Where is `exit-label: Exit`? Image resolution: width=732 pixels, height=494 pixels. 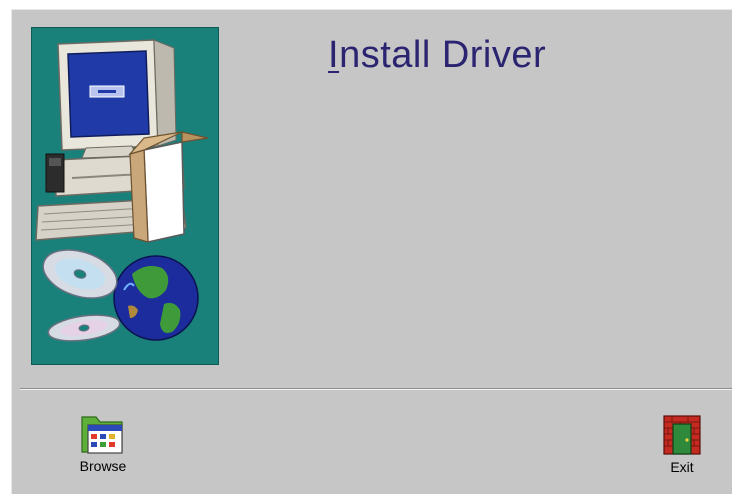
exit-label: Exit is located at coordinates (682, 467).